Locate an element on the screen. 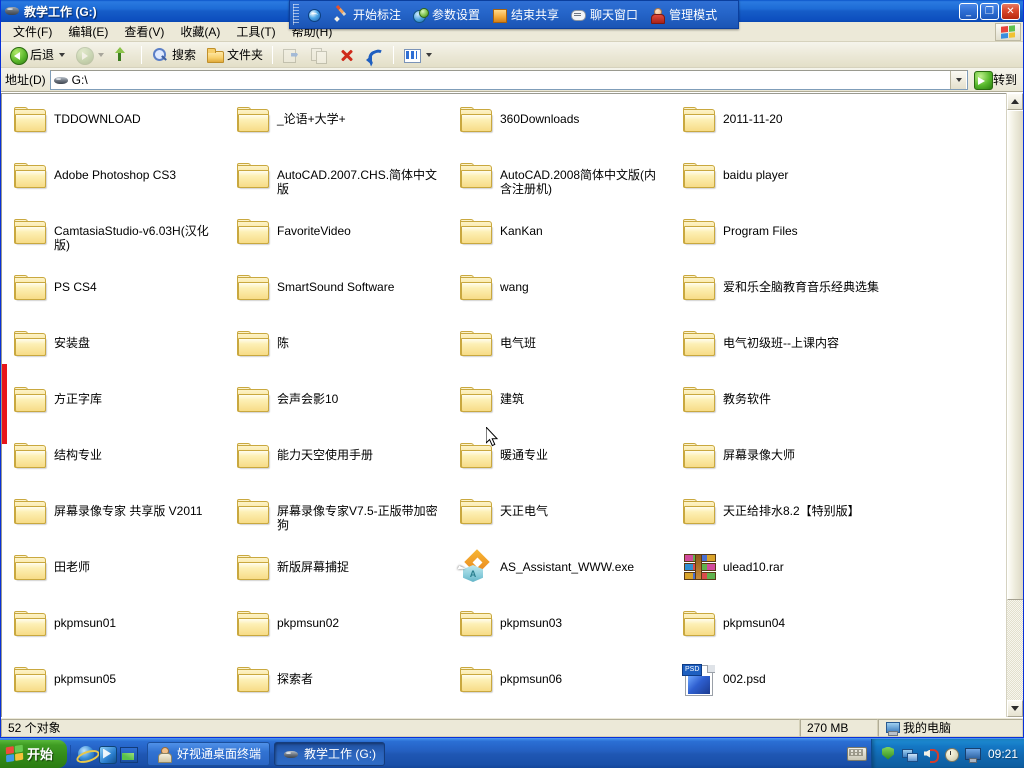 This screenshot has width=1024, height=768. ft-parameter-settings-button: 参数设置 is located at coordinates (447, 14).